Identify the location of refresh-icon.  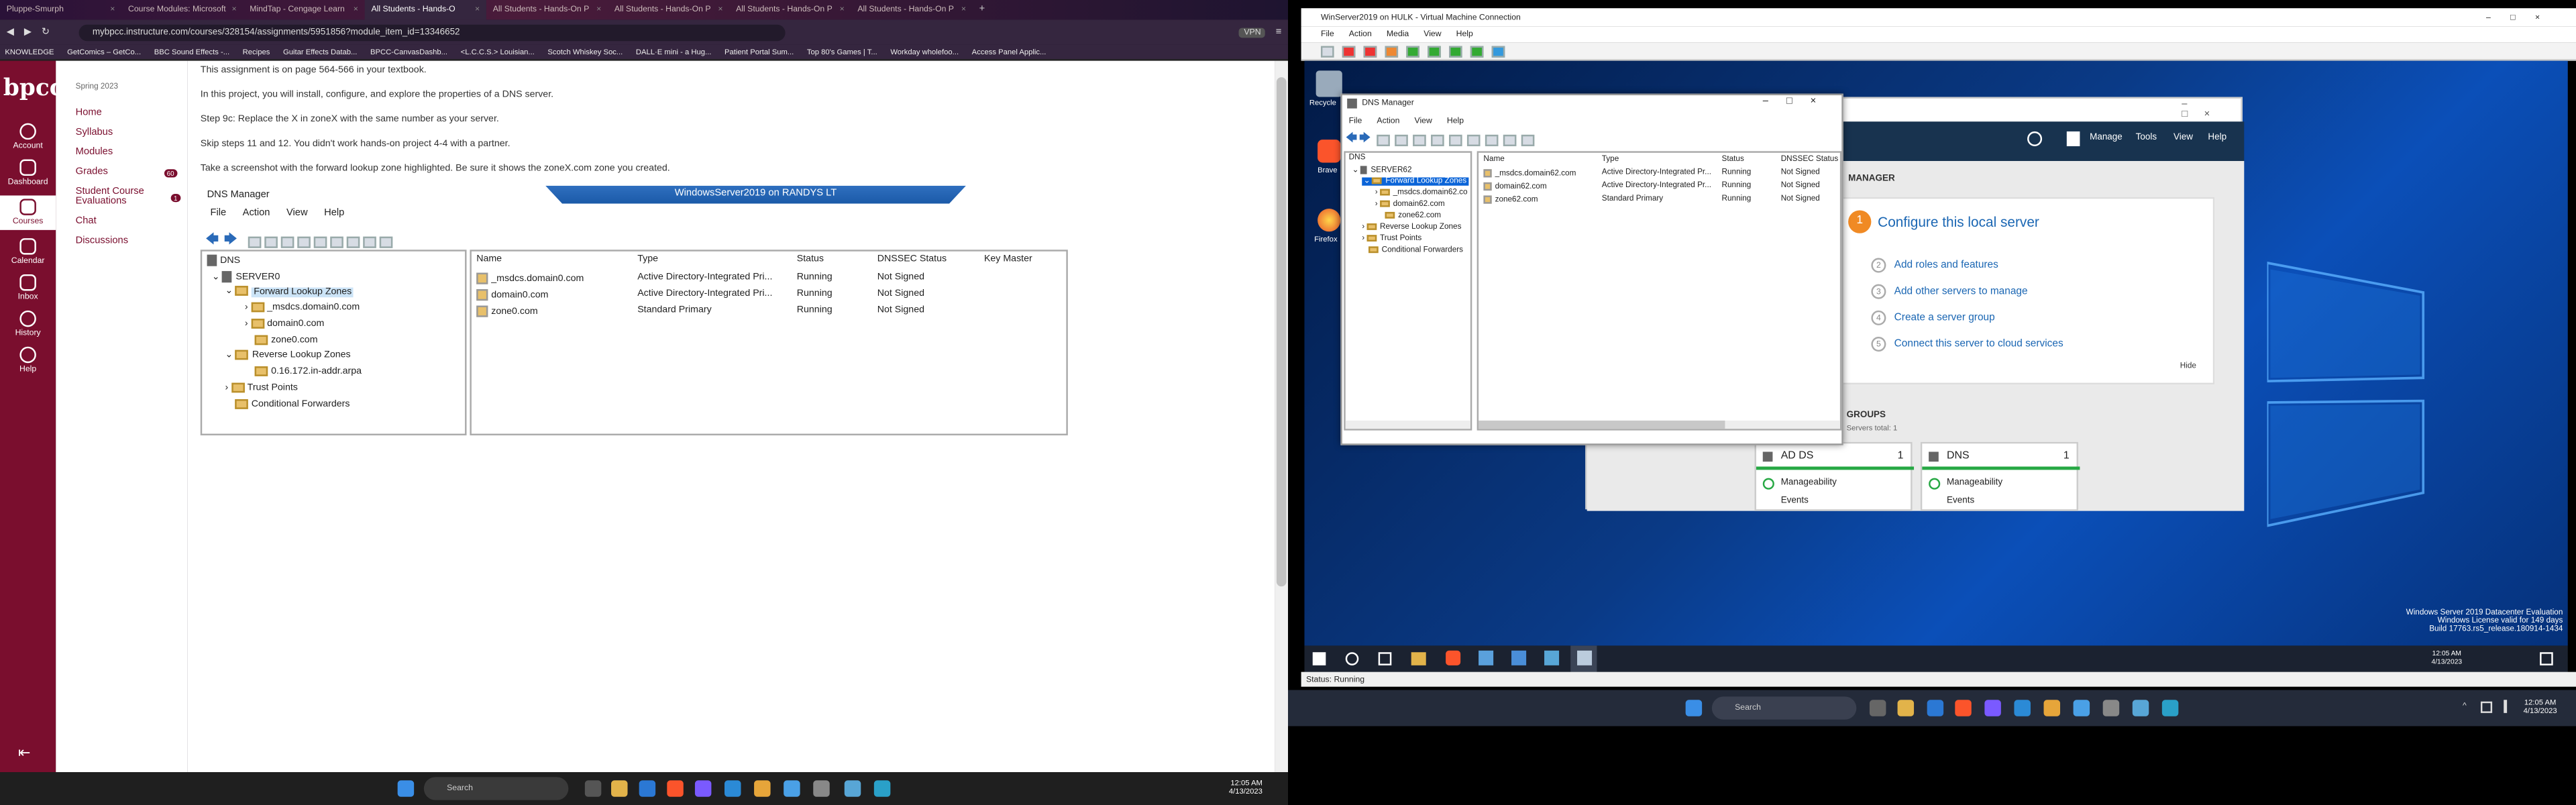
(2035, 138).